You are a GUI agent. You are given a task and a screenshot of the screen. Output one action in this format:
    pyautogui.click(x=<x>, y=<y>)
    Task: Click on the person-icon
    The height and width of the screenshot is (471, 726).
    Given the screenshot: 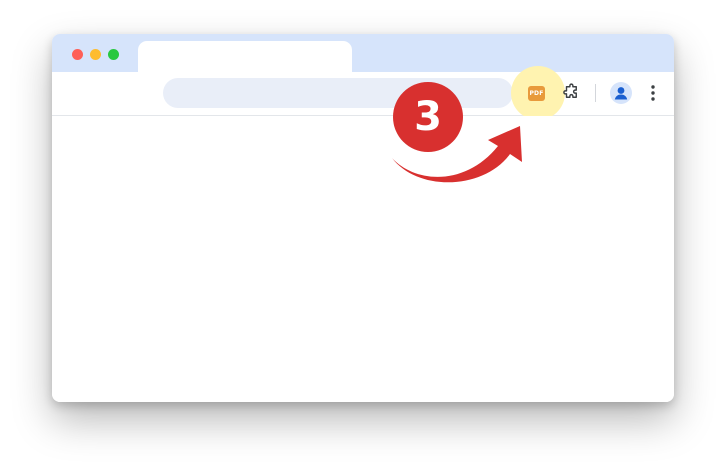 What is the action you would take?
    pyautogui.click(x=621, y=93)
    